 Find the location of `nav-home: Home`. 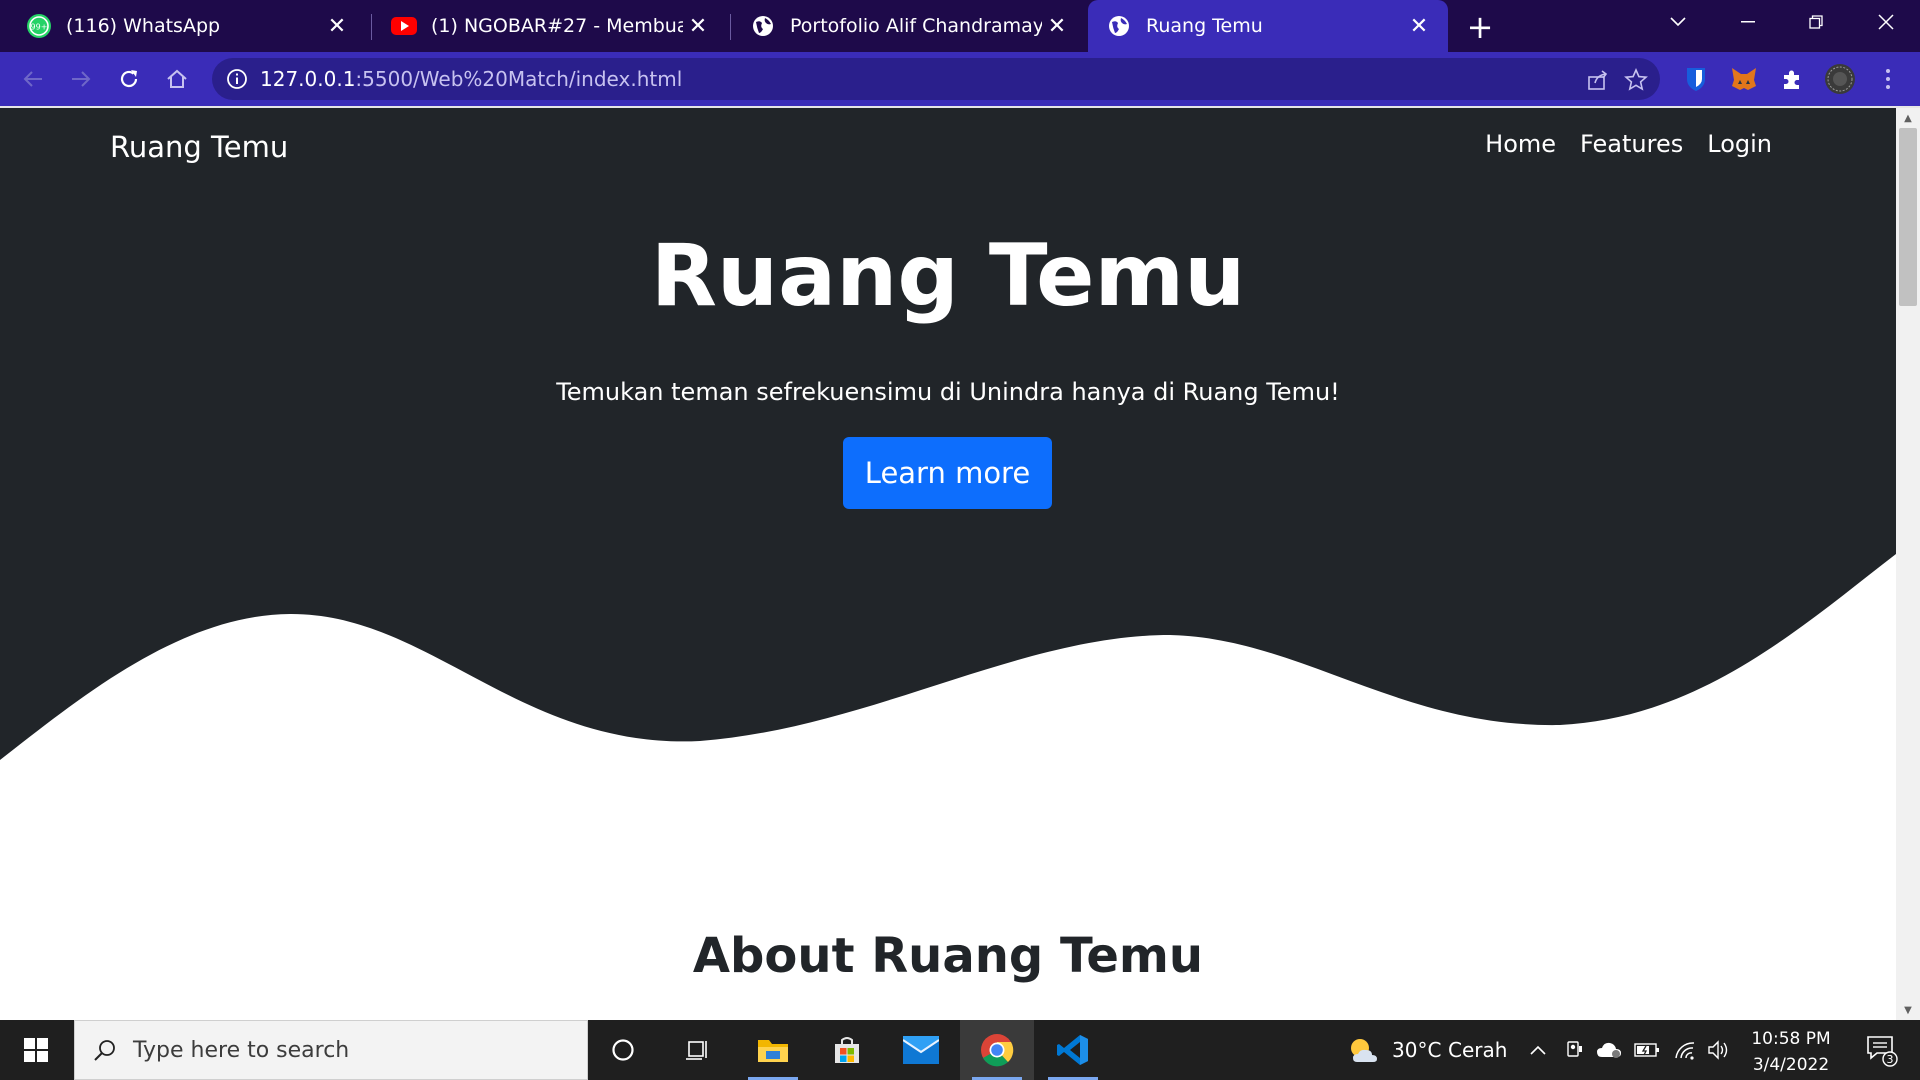

nav-home: Home is located at coordinates (1520, 144).